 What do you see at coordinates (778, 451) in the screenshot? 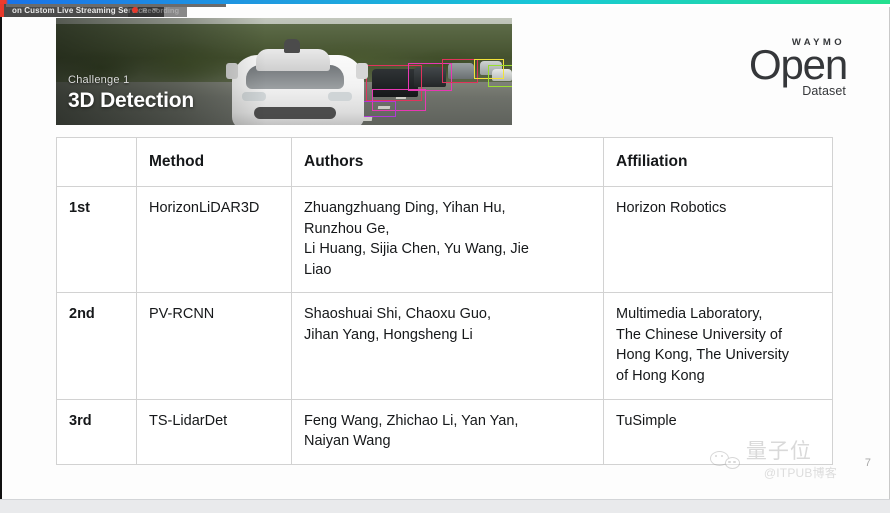
I see `watermark-brand: 量子位` at bounding box center [778, 451].